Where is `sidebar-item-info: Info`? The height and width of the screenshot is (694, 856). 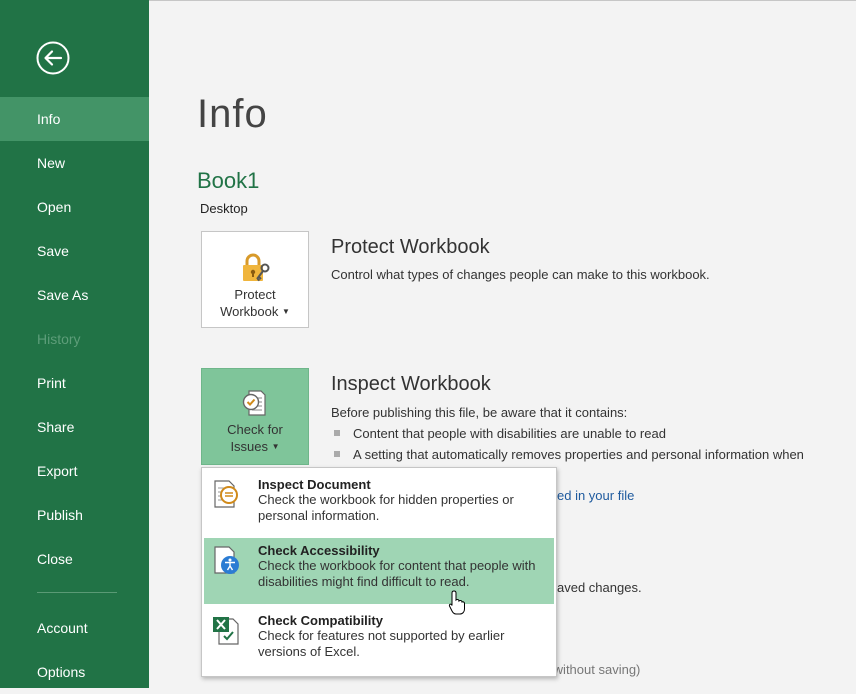 sidebar-item-info: Info is located at coordinates (74, 119).